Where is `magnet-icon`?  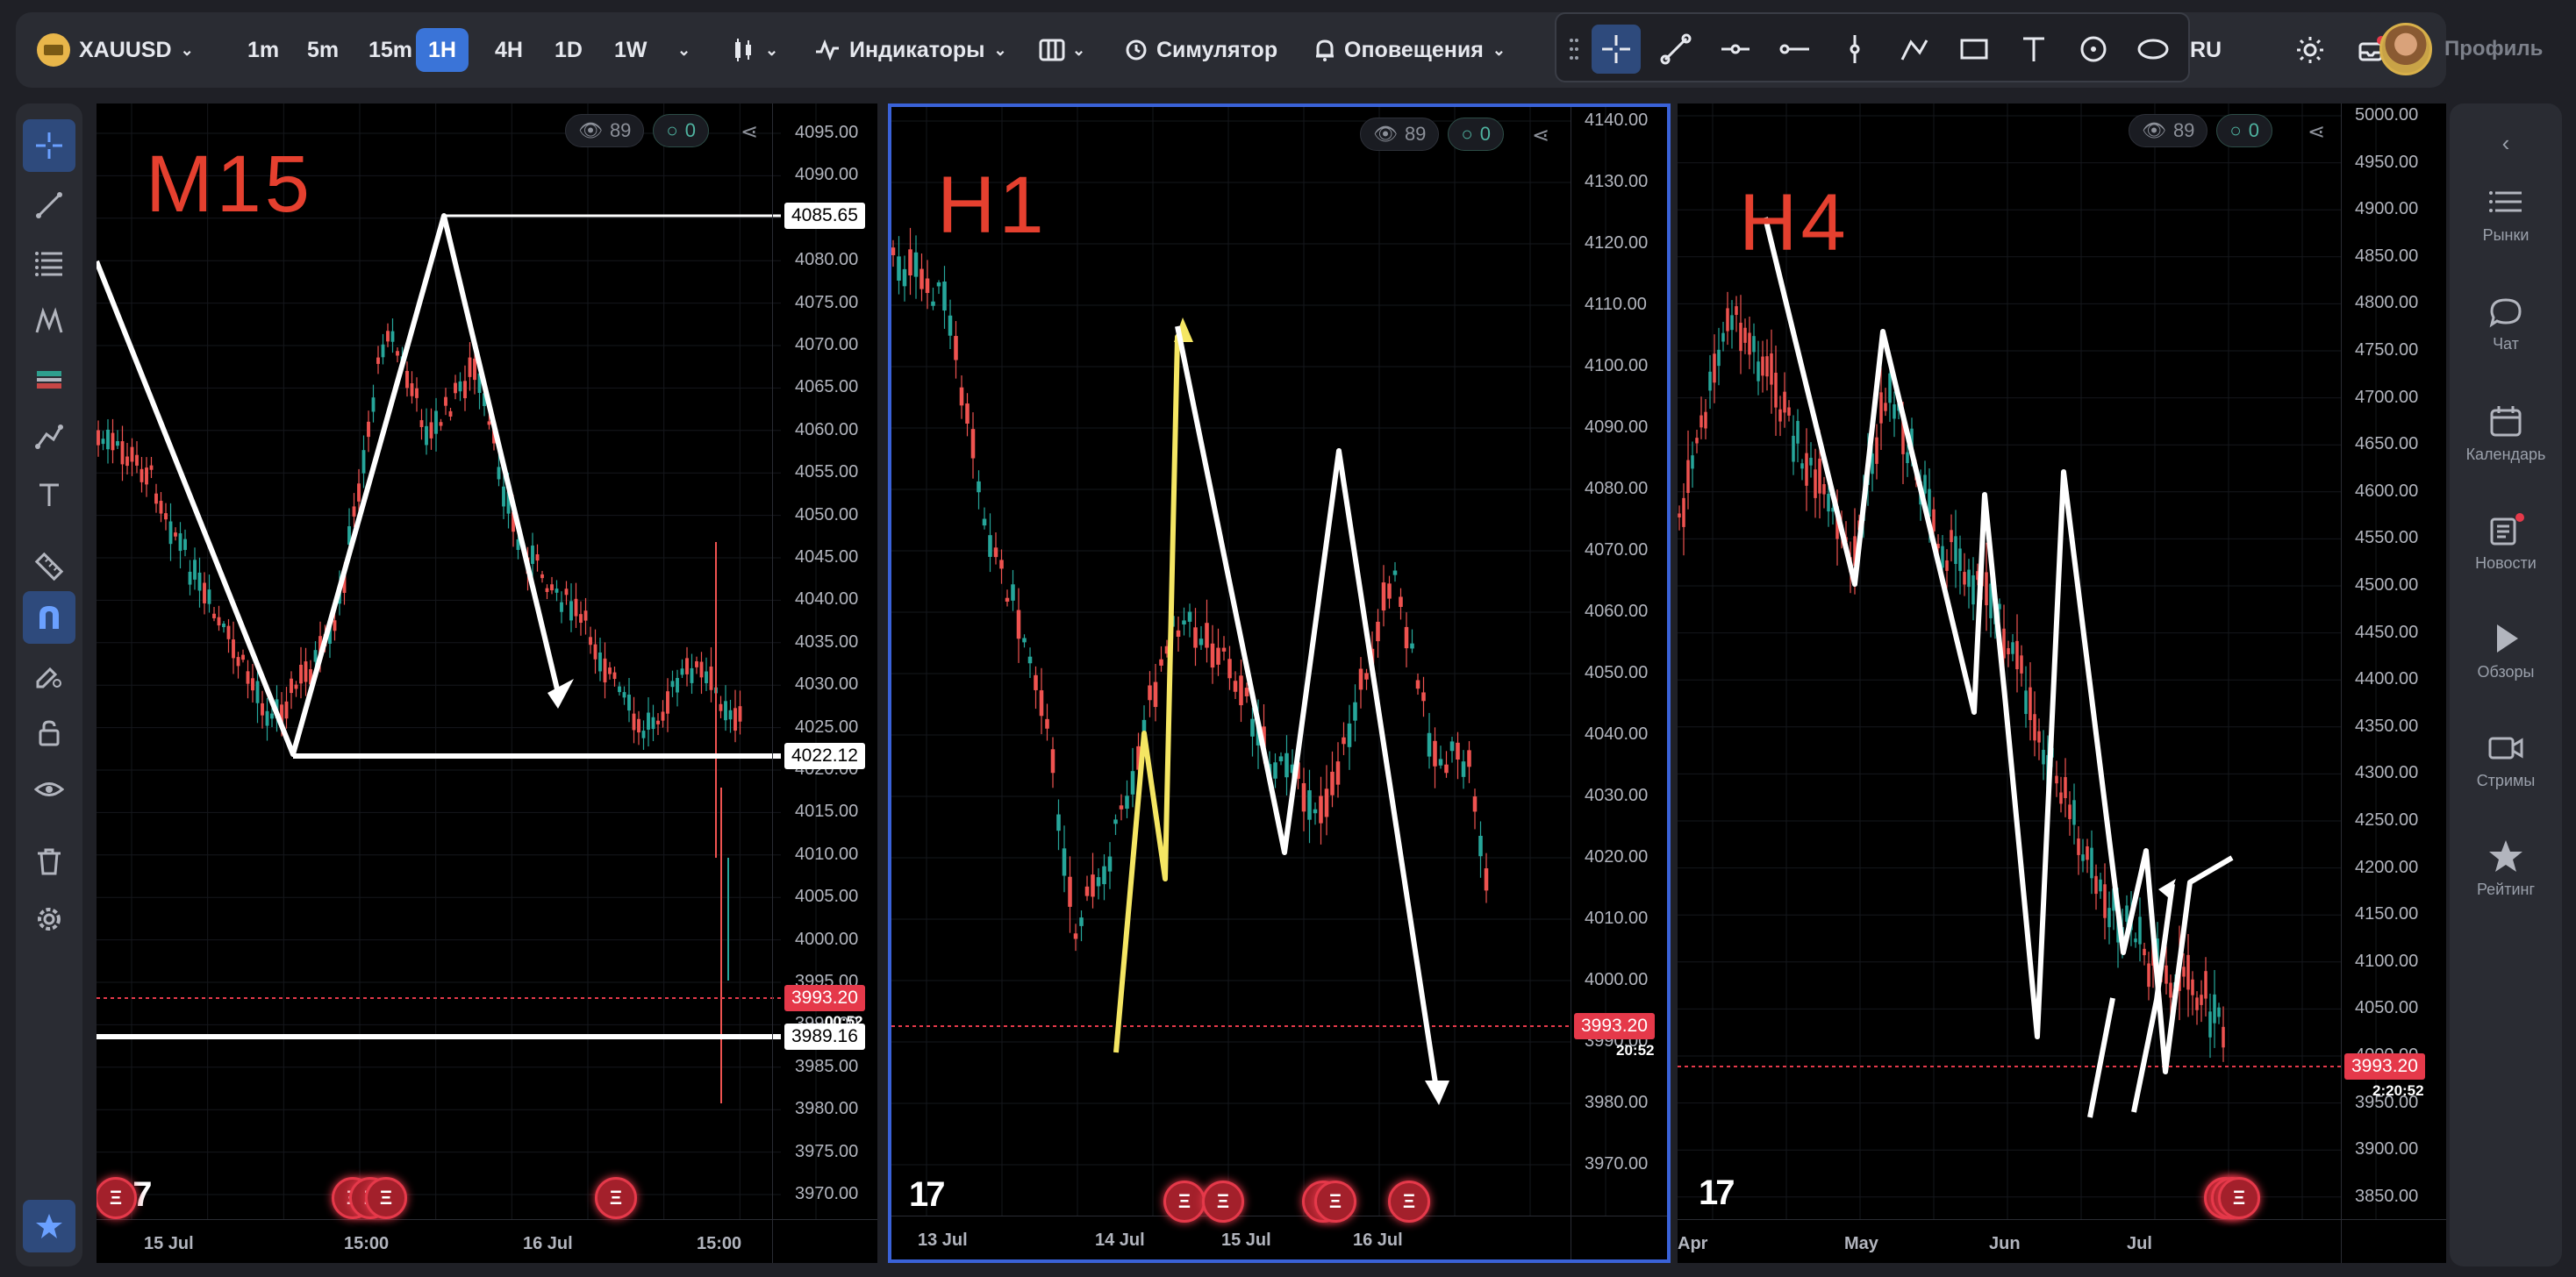
magnet-icon is located at coordinates (49, 617).